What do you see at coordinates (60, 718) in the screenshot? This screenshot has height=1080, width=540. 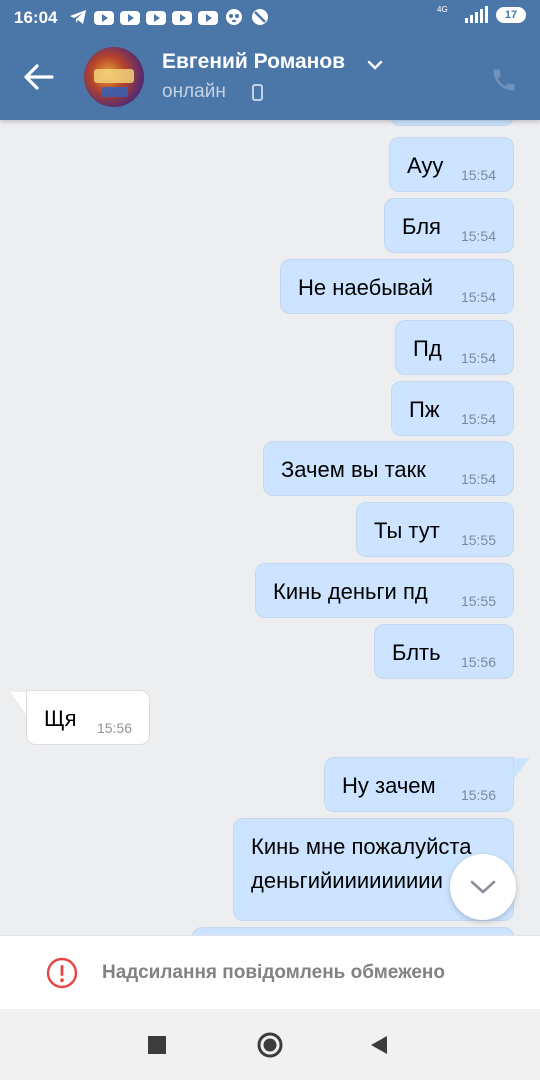 I see `message-text: Щя` at bounding box center [60, 718].